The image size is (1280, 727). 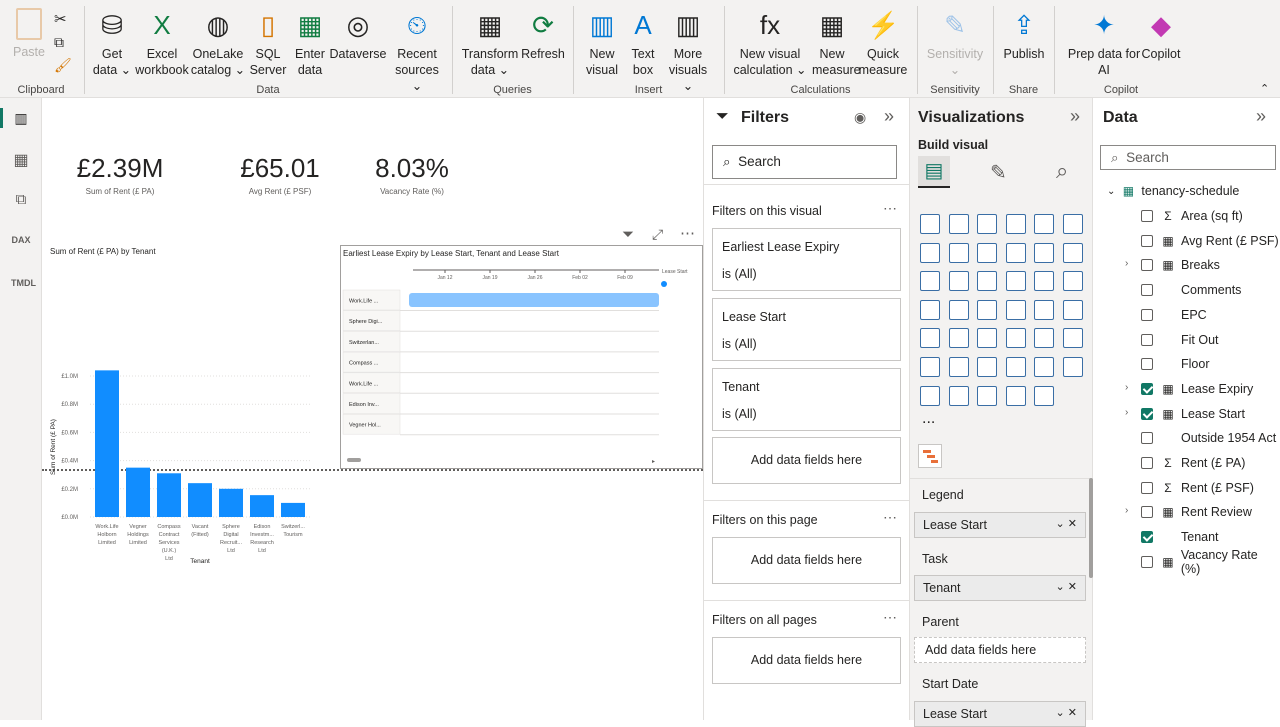 I want to click on table-view-icon: ▦, so click(x=21, y=159).